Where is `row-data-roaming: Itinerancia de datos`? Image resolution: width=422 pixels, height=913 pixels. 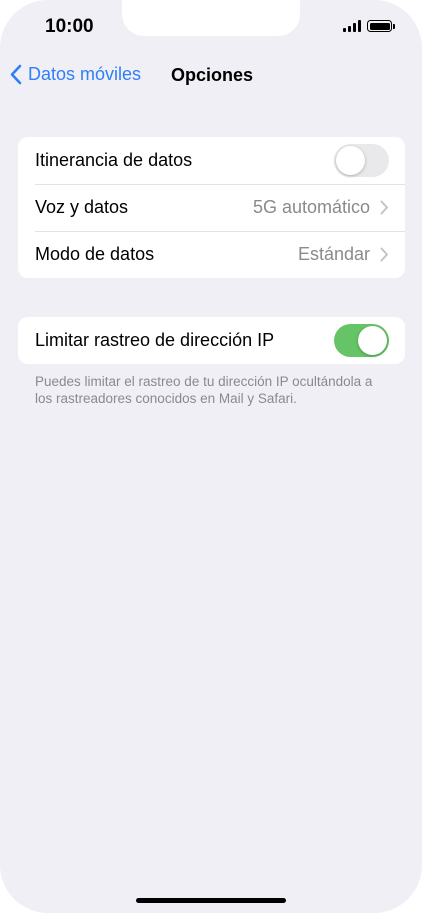
row-data-roaming: Itinerancia de datos is located at coordinates (211, 160).